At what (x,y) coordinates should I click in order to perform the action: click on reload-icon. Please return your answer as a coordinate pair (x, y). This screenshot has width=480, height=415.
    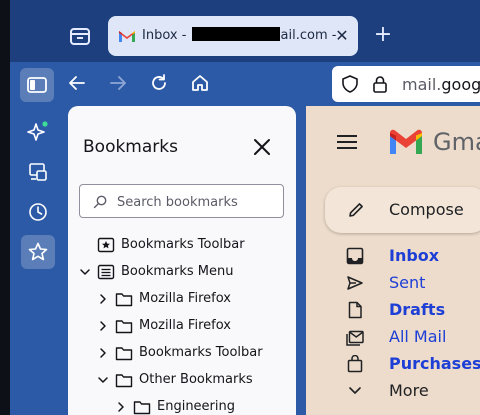
    Looking at the image, I should click on (159, 82).